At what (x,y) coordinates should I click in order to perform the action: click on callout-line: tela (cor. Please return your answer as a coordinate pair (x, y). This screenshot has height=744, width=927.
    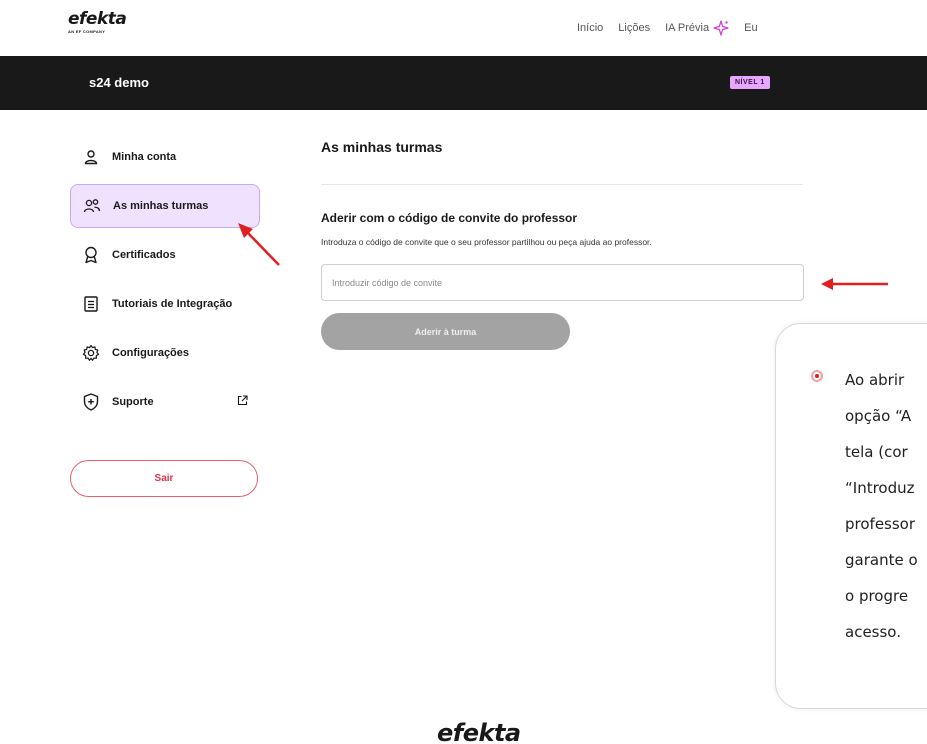
    Looking at the image, I should click on (876, 452).